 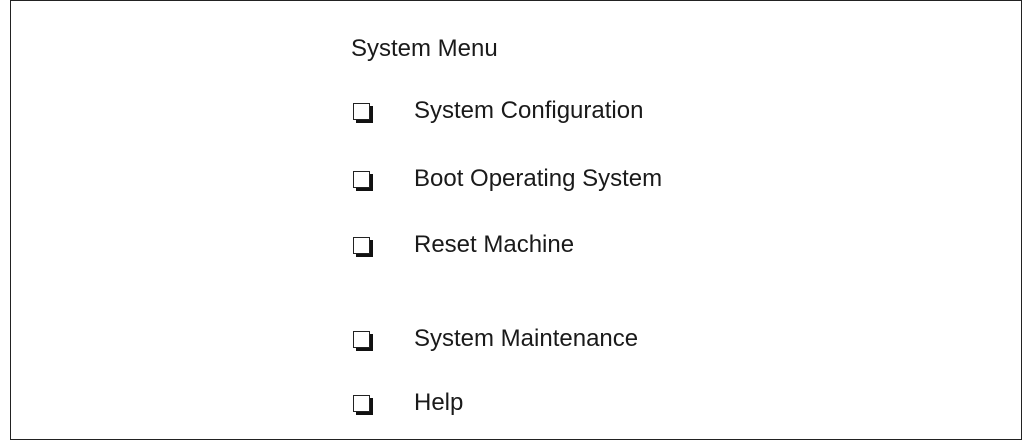 What do you see at coordinates (424, 48) in the screenshot?
I see `menu-title: System Menu` at bounding box center [424, 48].